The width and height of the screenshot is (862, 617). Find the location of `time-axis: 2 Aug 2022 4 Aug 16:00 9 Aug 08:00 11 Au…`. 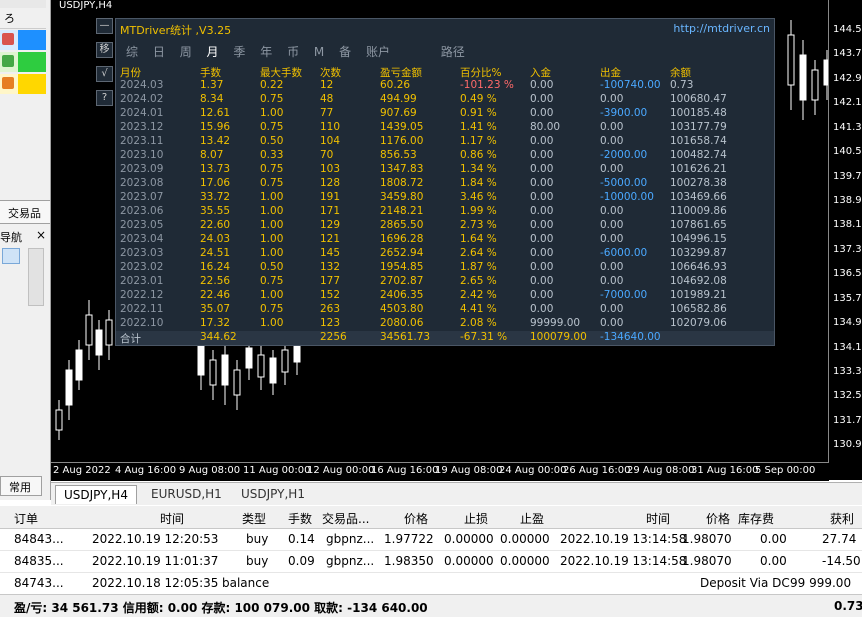

time-axis: 2 Aug 2022 4 Aug 16:00 9 Aug 08:00 11 Au… is located at coordinates (440, 471).